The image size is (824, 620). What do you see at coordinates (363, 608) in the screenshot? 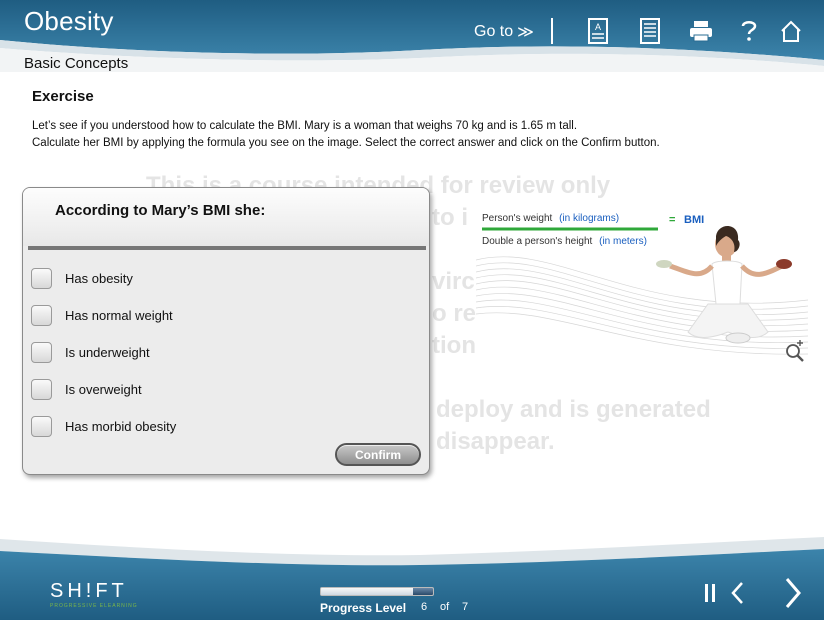
I see `progress-label: Progress Level` at bounding box center [363, 608].